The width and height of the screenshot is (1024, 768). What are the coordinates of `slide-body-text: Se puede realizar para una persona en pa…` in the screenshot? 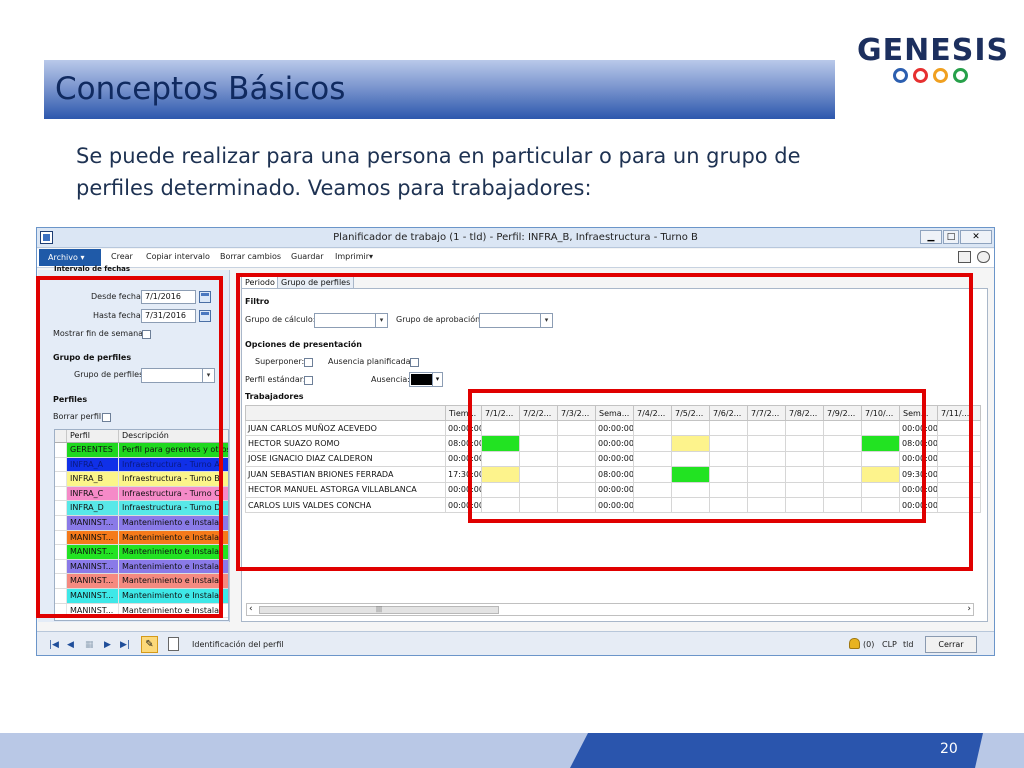 It's located at (486, 172).